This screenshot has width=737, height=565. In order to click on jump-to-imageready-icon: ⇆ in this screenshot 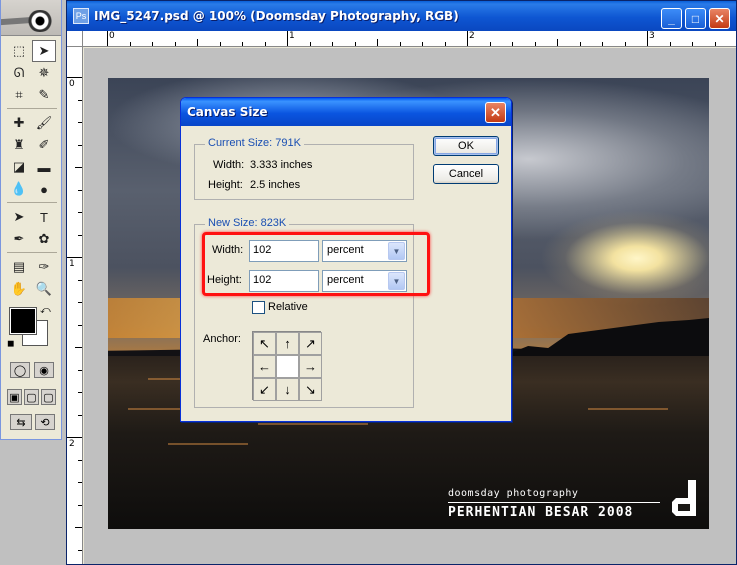, I will do `click(21, 422)`.